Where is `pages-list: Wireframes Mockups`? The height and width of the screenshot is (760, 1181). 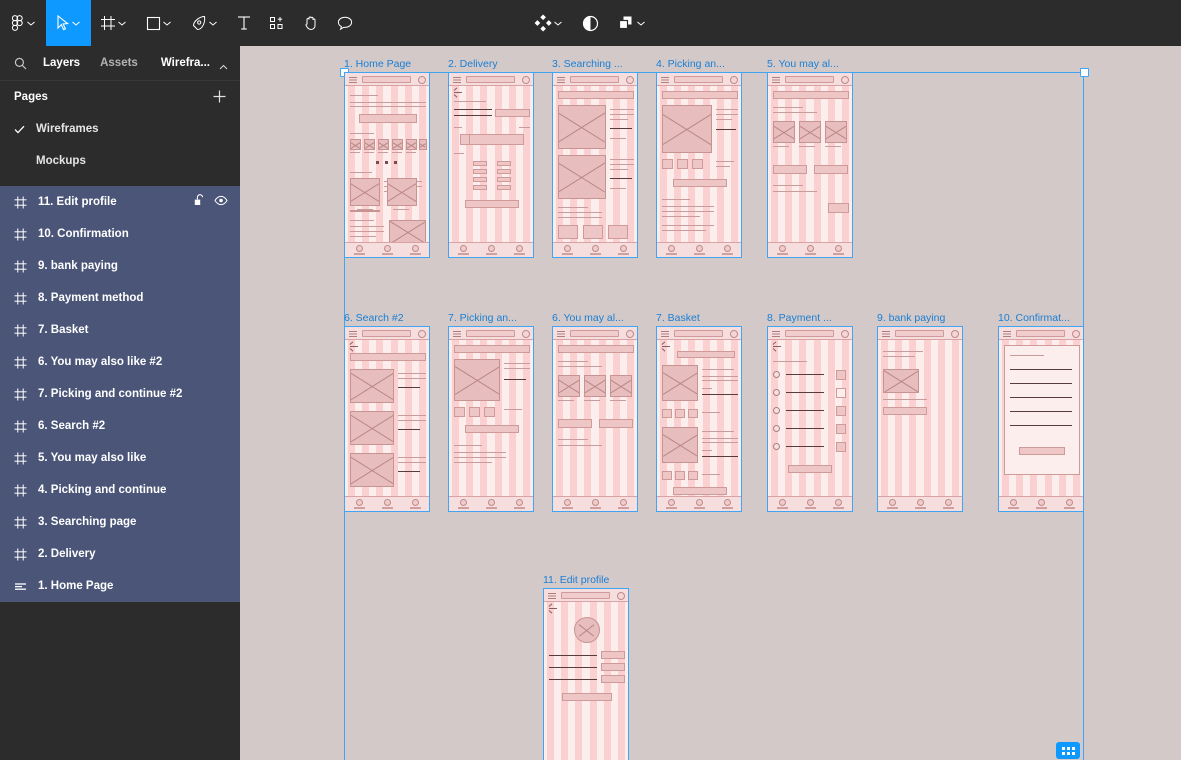 pages-list: Wireframes Mockups is located at coordinates (120, 145).